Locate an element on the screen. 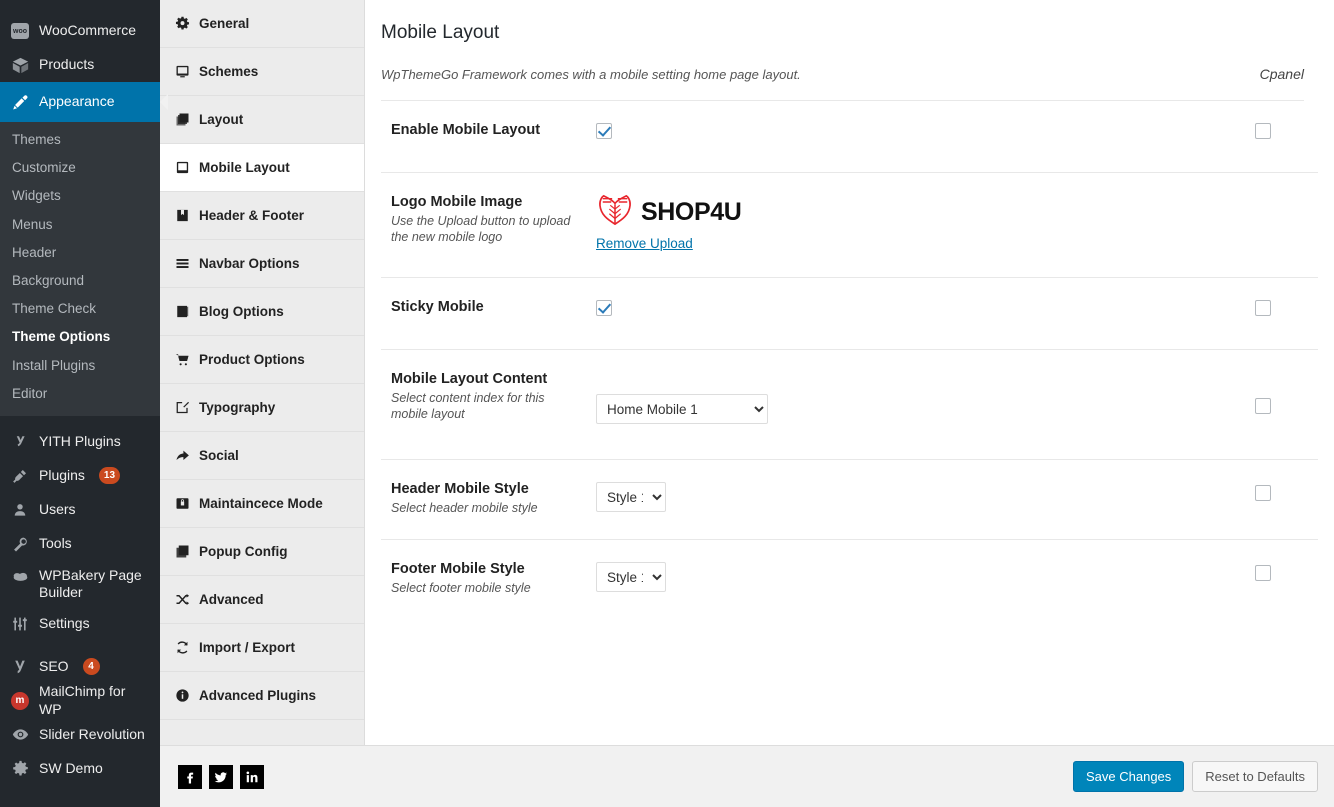  sidebar-item-slider-revolution: Slider Revolution is located at coordinates (80, 735).